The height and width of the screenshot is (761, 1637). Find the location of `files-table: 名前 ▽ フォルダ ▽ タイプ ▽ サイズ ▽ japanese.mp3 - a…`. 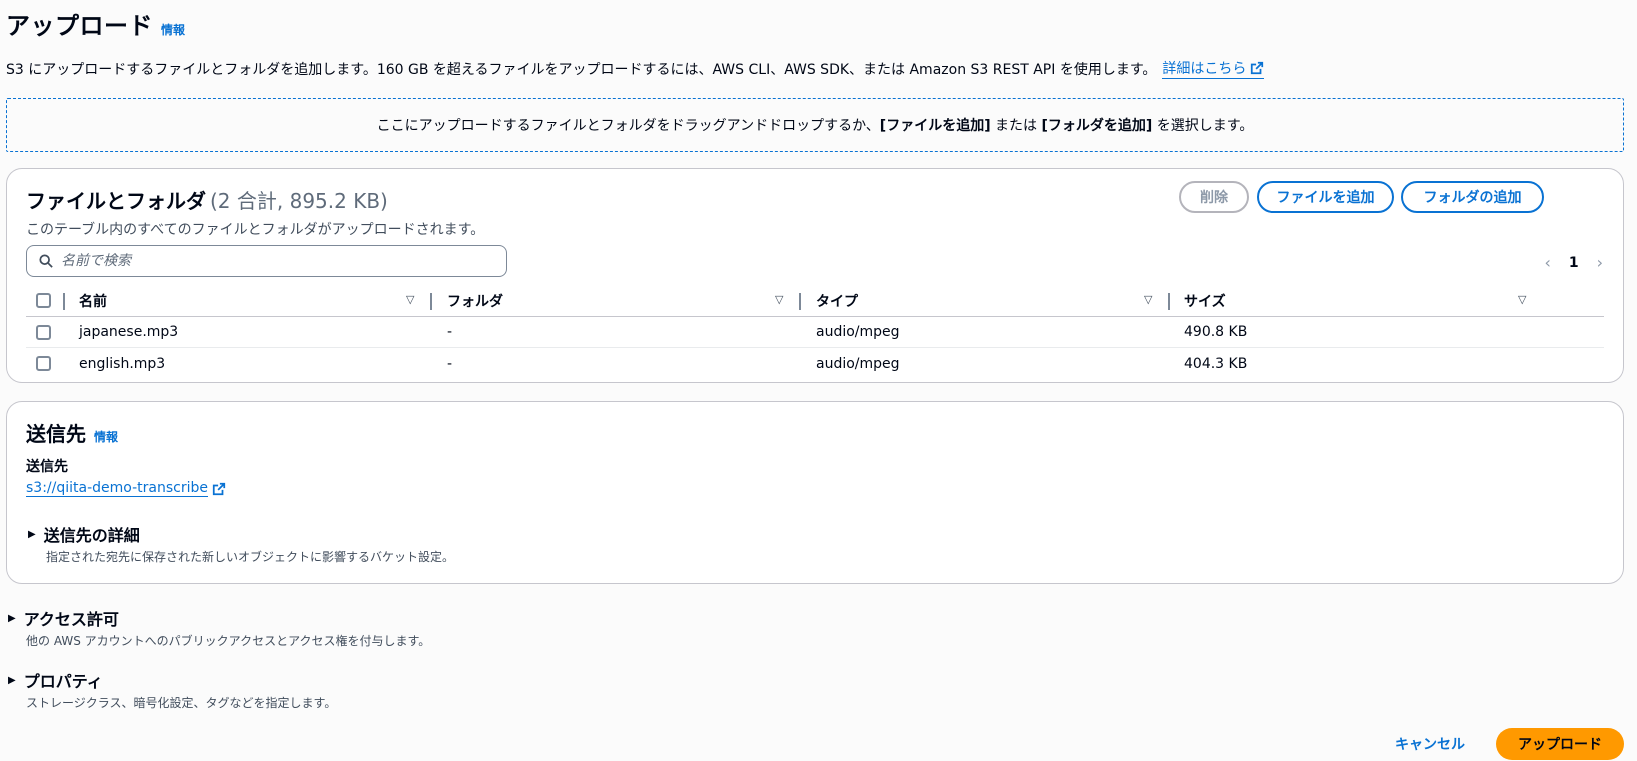

files-table: 名前 ▽ フォルダ ▽ タイプ ▽ サイズ ▽ japanese.mp3 - a… is located at coordinates (815, 332).